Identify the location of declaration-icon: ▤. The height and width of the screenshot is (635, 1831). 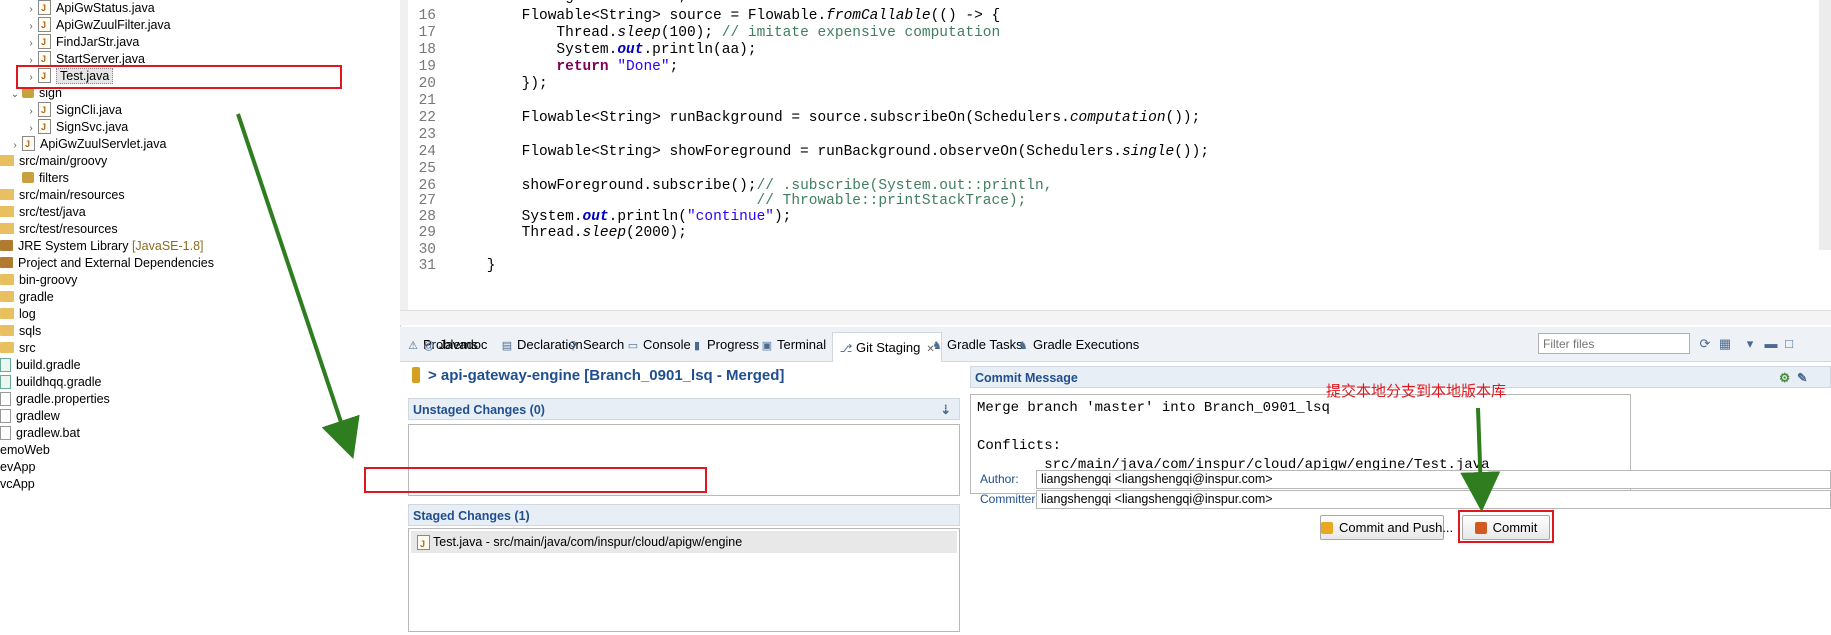
(507, 346).